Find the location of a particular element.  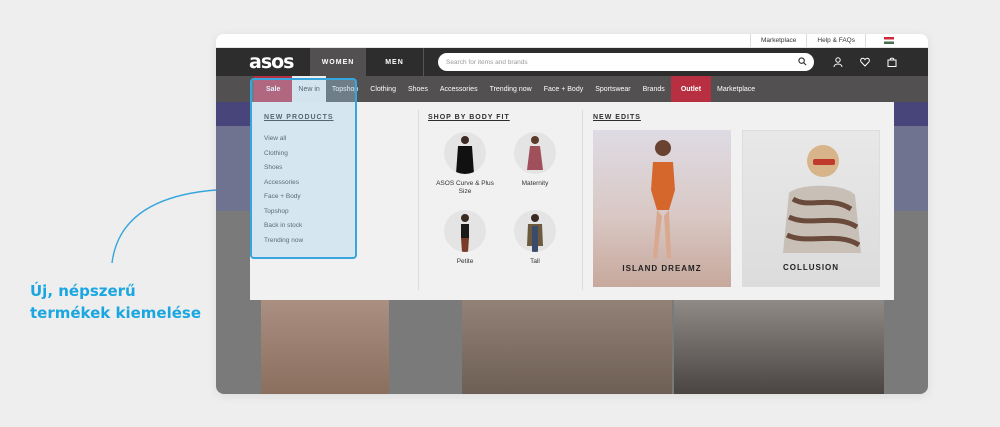

nav-outlet: Outlet is located at coordinates (691, 89).